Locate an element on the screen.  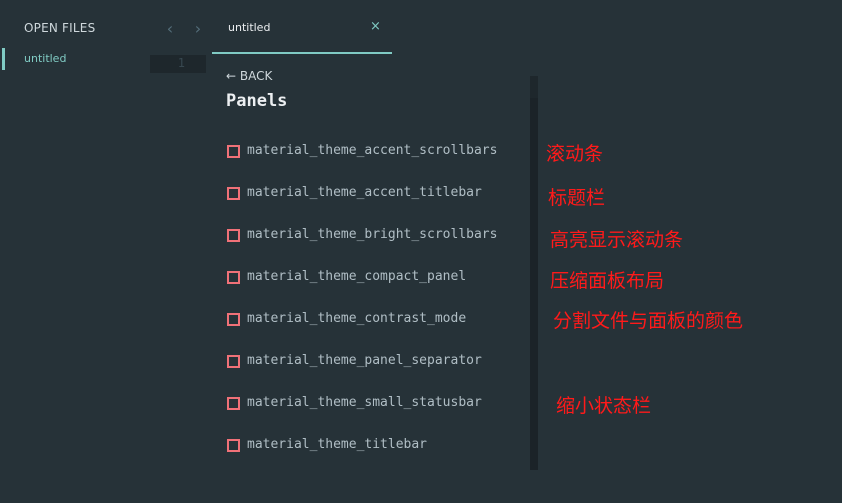
tab-untitled: untitled × is located at coordinates (302, 27).